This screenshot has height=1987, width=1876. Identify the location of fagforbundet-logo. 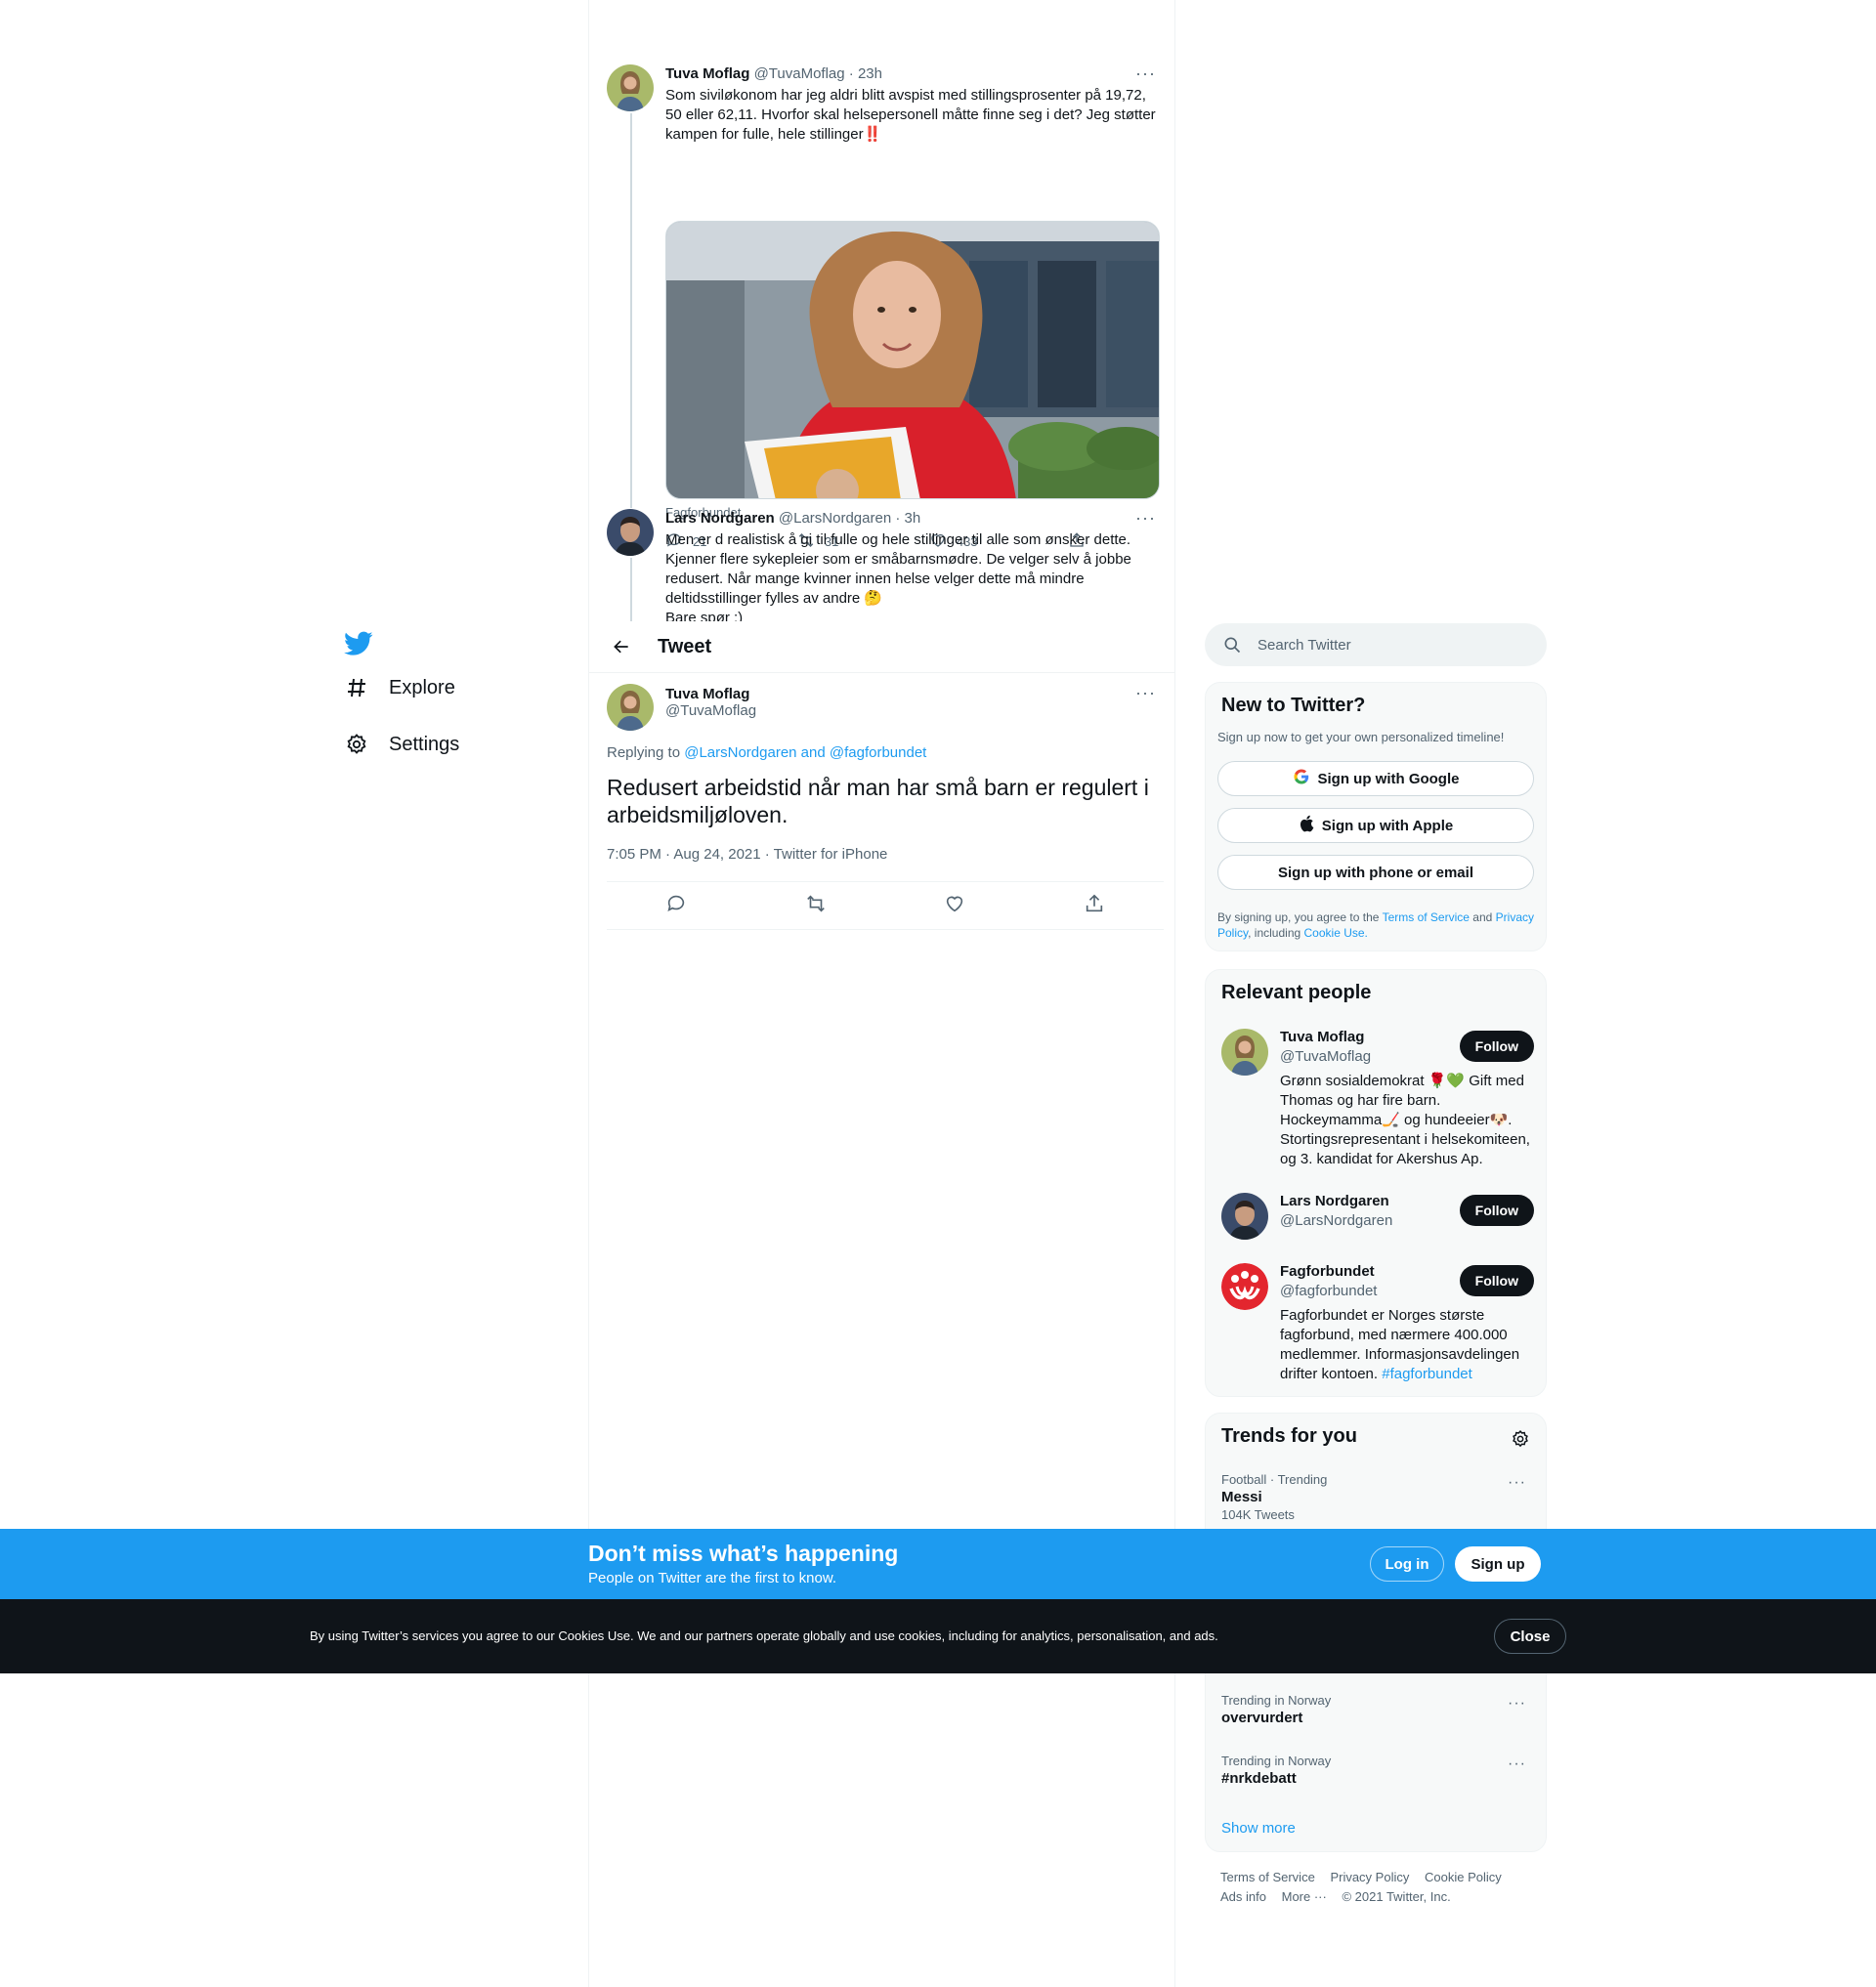
(1244, 1287).